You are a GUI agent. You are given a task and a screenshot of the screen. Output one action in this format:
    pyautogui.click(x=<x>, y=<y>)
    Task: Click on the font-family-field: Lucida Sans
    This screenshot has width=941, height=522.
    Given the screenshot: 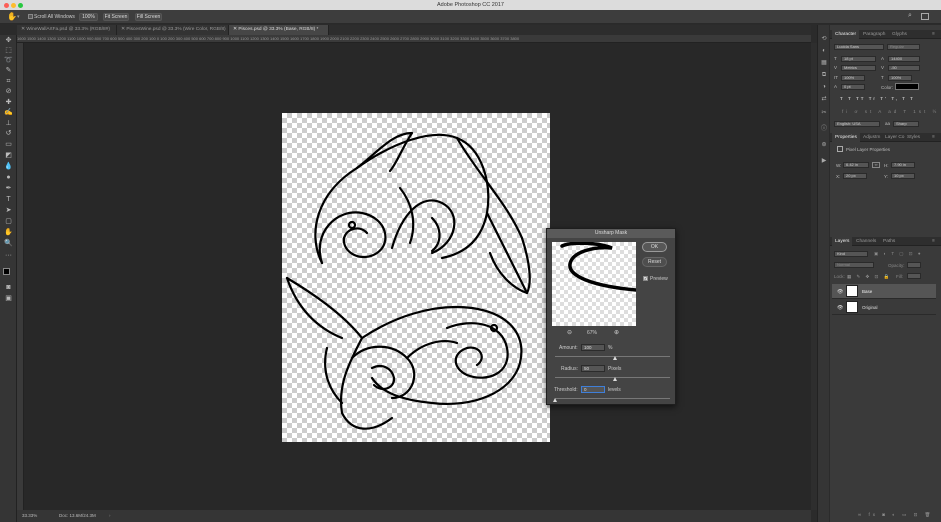 What is the action you would take?
    pyautogui.click(x=859, y=47)
    